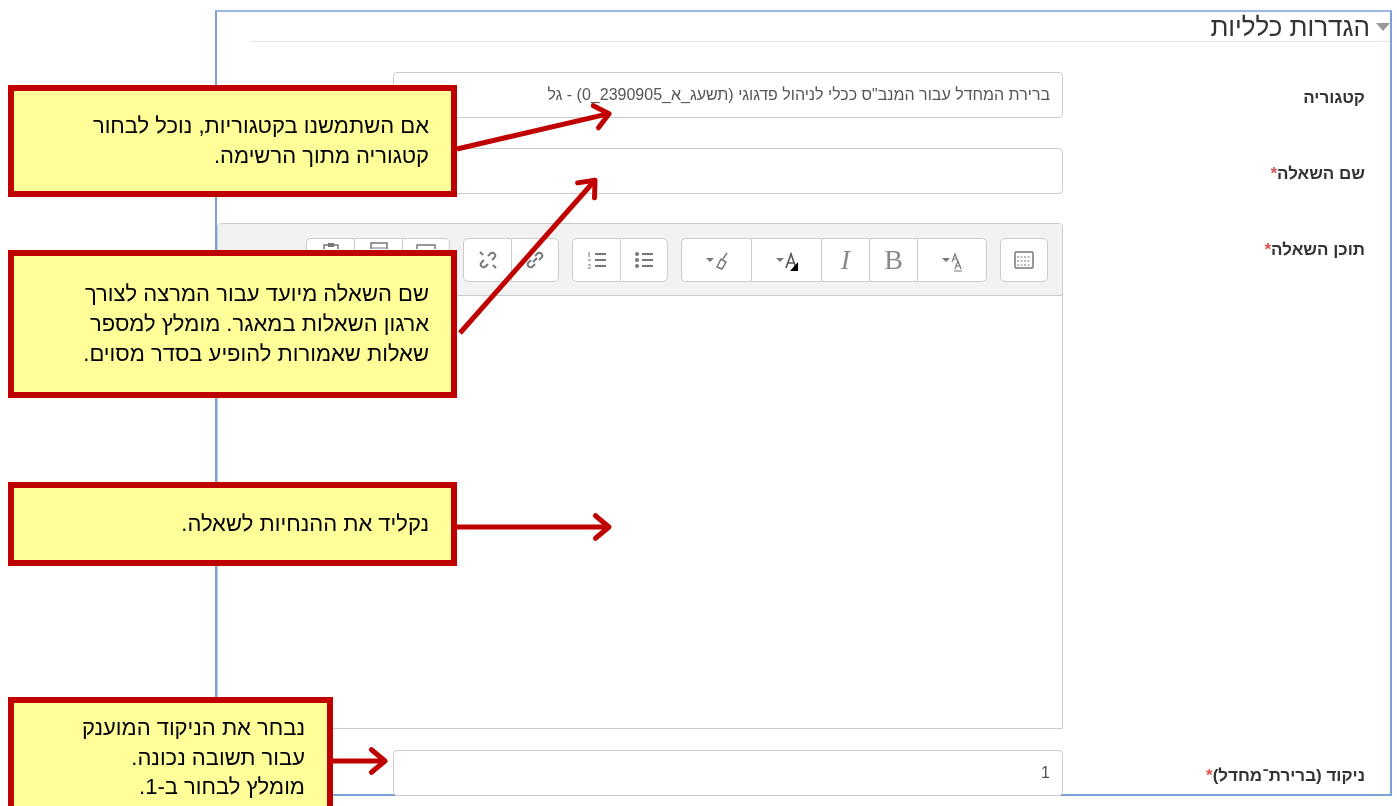 Image resolution: width=1397 pixels, height=806 pixels. Describe the element at coordinates (232, 141) in the screenshot. I see `annotation-tooltip: אם השתמשנו בקטגוריות, נוכל לבחור קטגוריה מתוך הרשימה.` at that location.